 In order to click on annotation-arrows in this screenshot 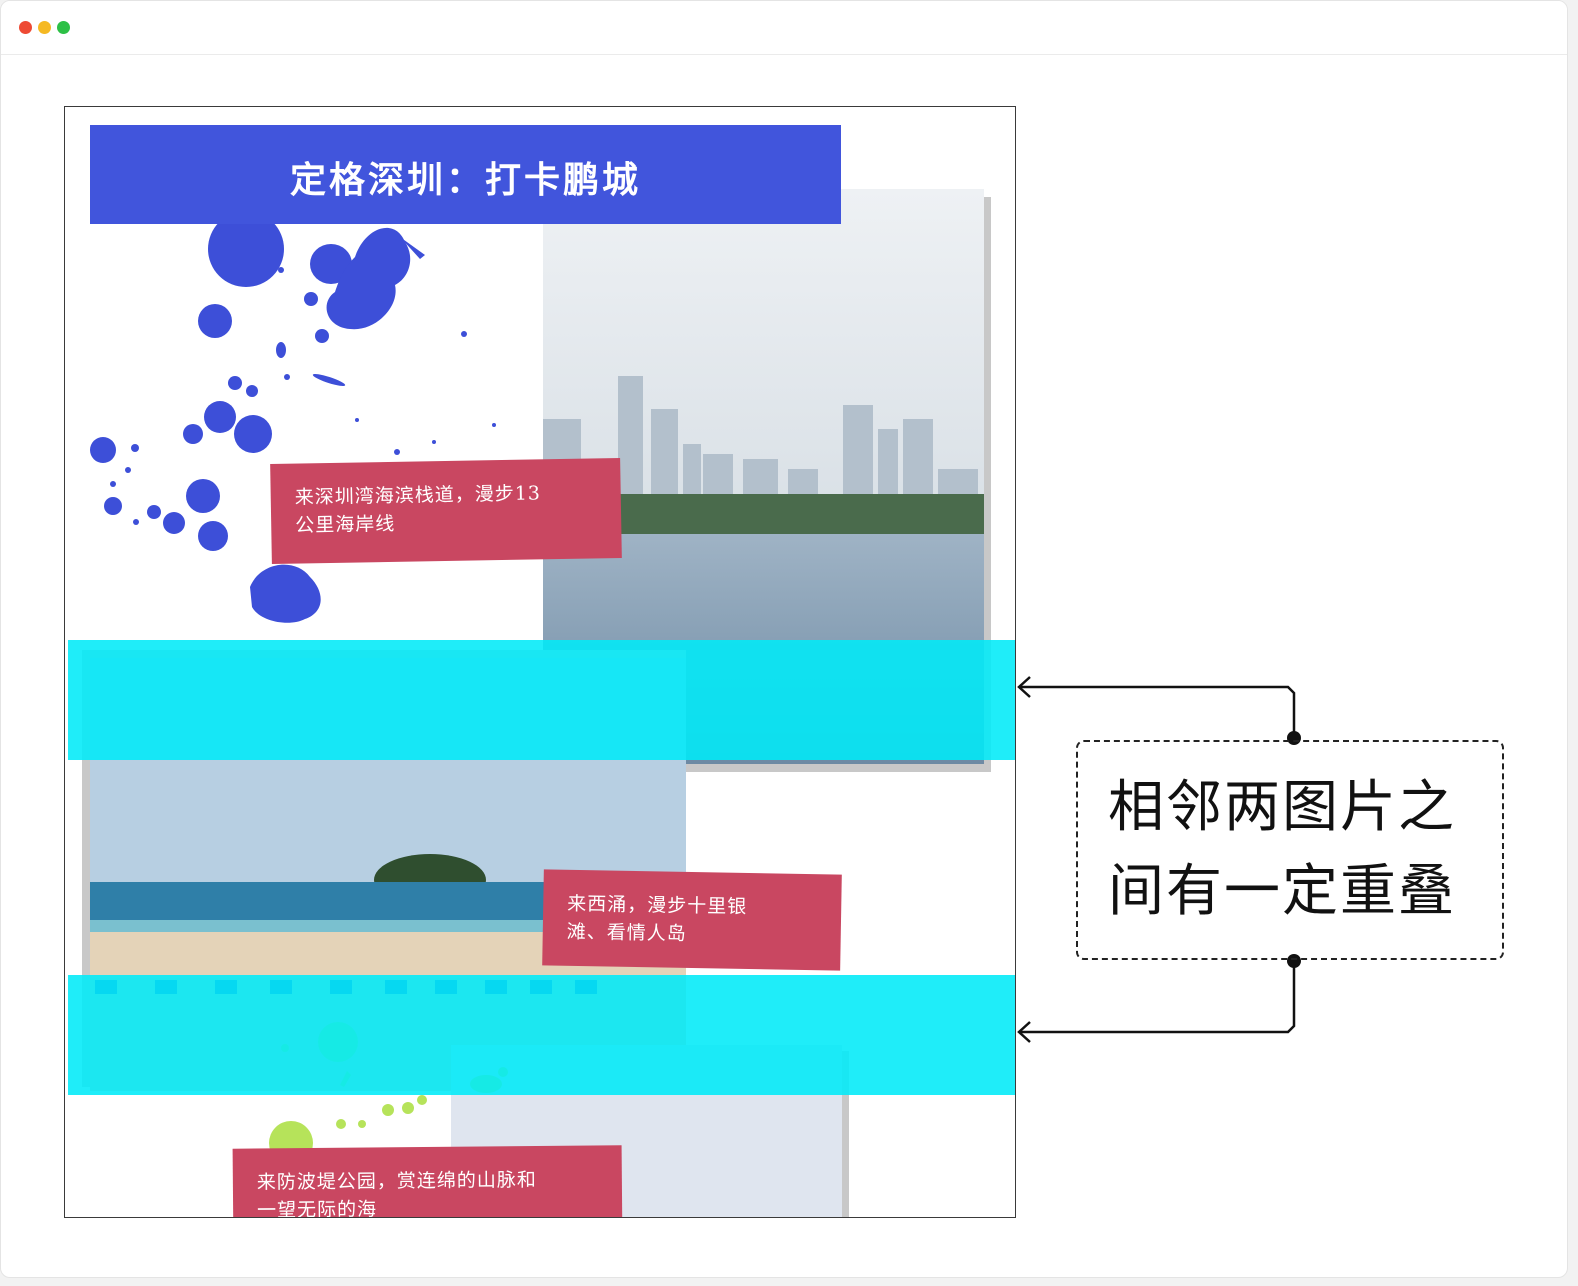, I will do `click(1159, 859)`.